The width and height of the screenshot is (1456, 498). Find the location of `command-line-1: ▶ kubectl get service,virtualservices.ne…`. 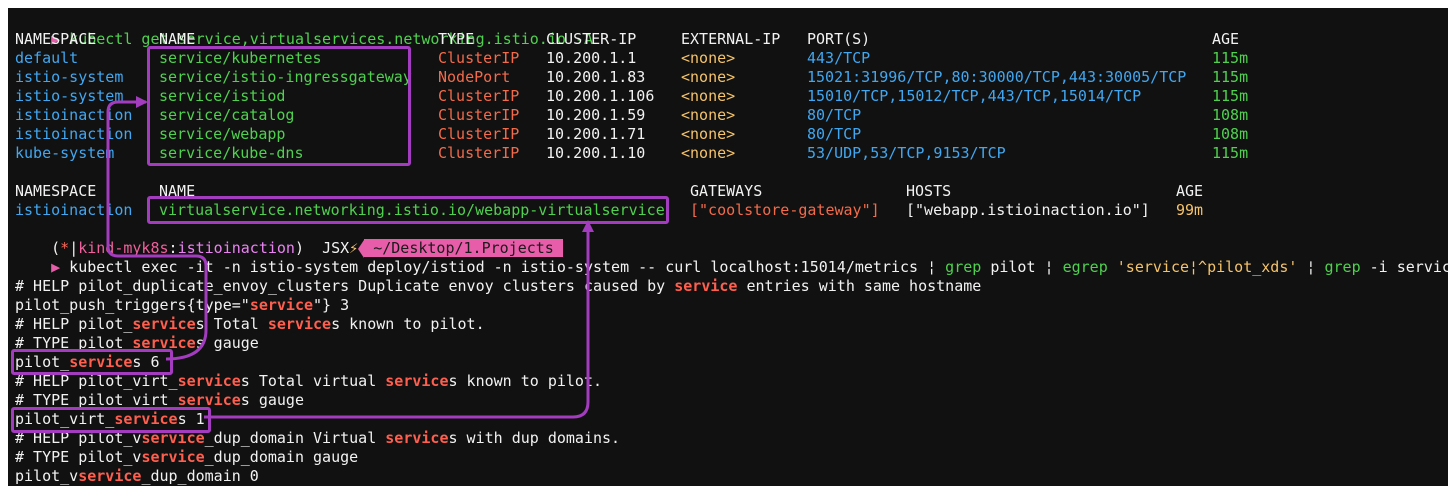

command-line-1: ▶ kubectl get service,virtualservices.ne… is located at coordinates (304, 29).